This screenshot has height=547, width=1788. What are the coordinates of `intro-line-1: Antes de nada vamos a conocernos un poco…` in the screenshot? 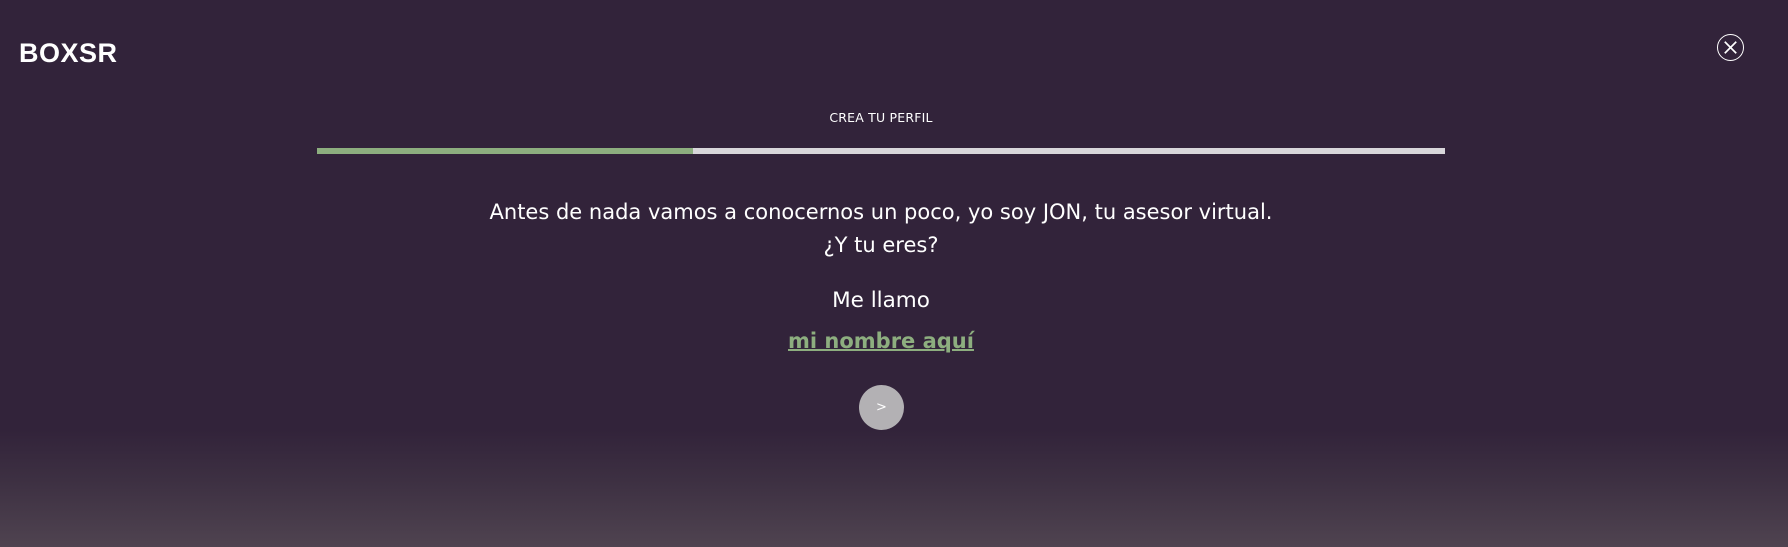 It's located at (881, 212).